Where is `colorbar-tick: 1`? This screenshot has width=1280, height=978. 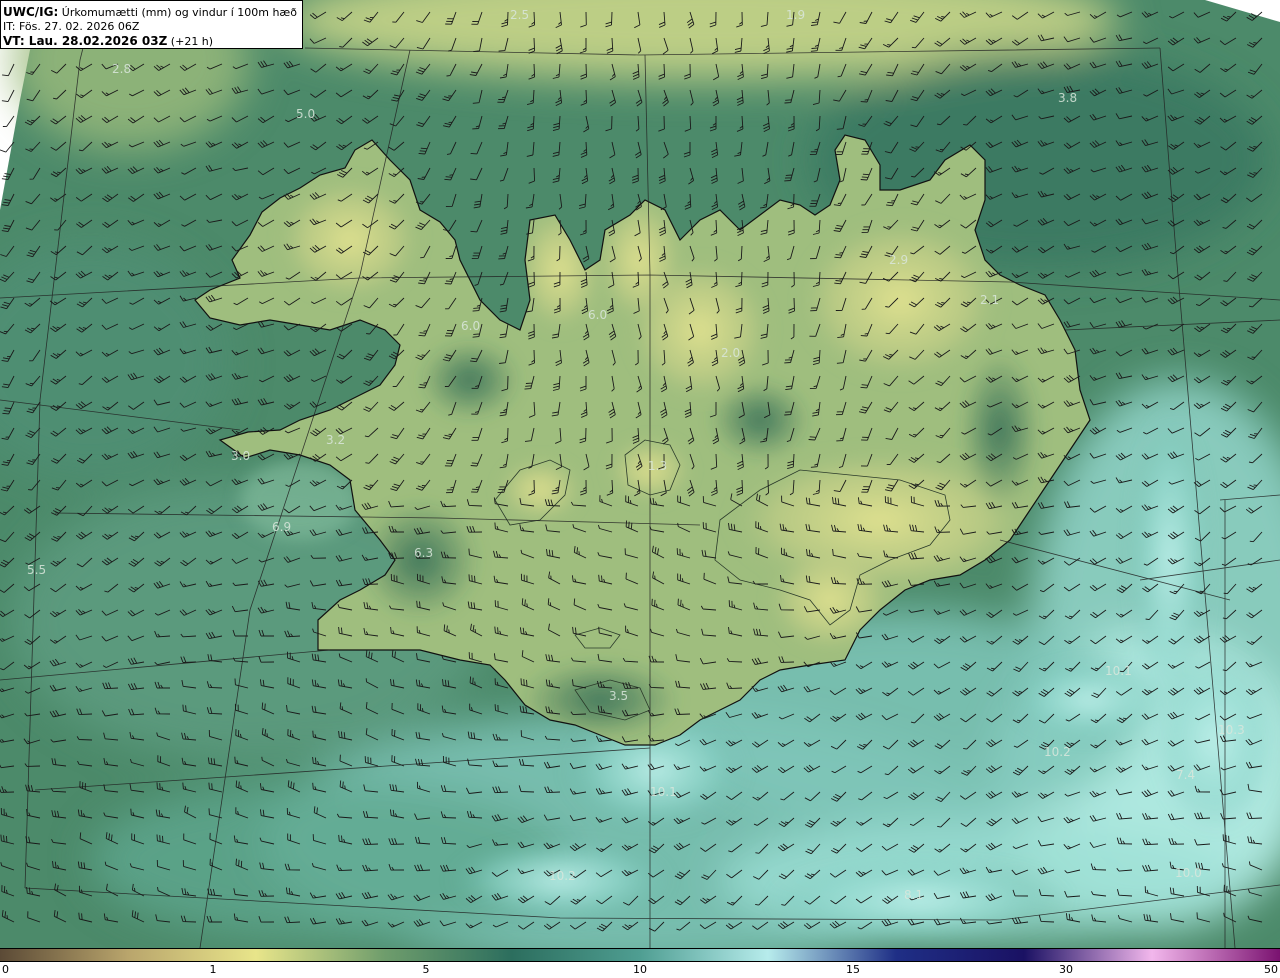 colorbar-tick: 1 is located at coordinates (213, 969).